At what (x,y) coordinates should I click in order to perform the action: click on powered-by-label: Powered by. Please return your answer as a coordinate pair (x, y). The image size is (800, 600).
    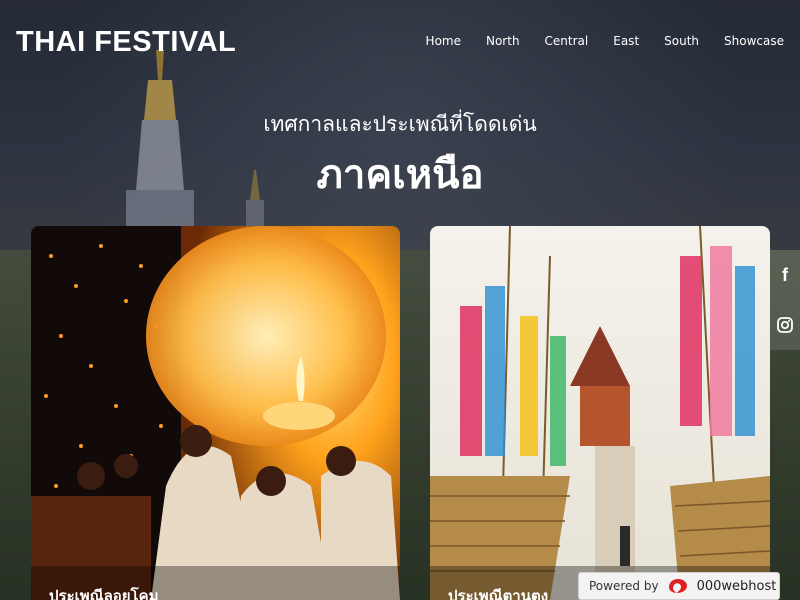
    Looking at the image, I should click on (624, 586).